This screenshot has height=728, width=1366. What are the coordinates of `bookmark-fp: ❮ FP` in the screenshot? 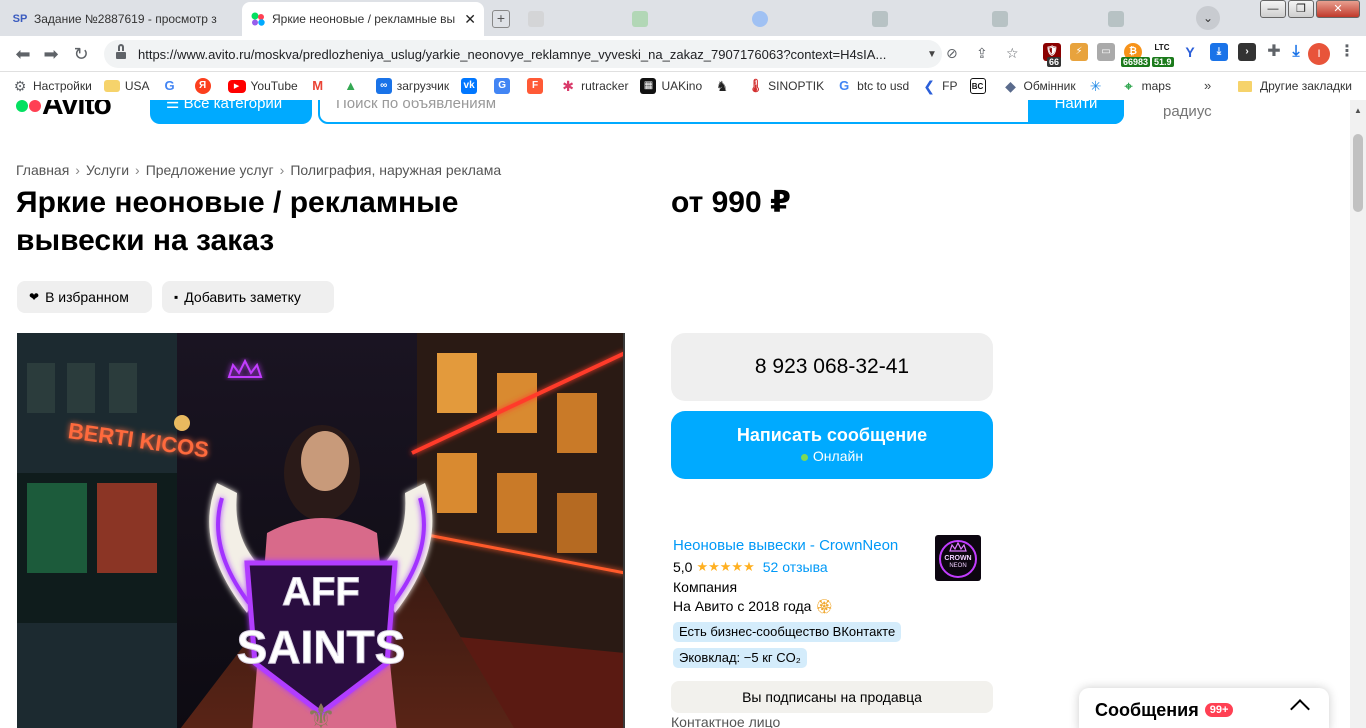 It's located at (939, 86).